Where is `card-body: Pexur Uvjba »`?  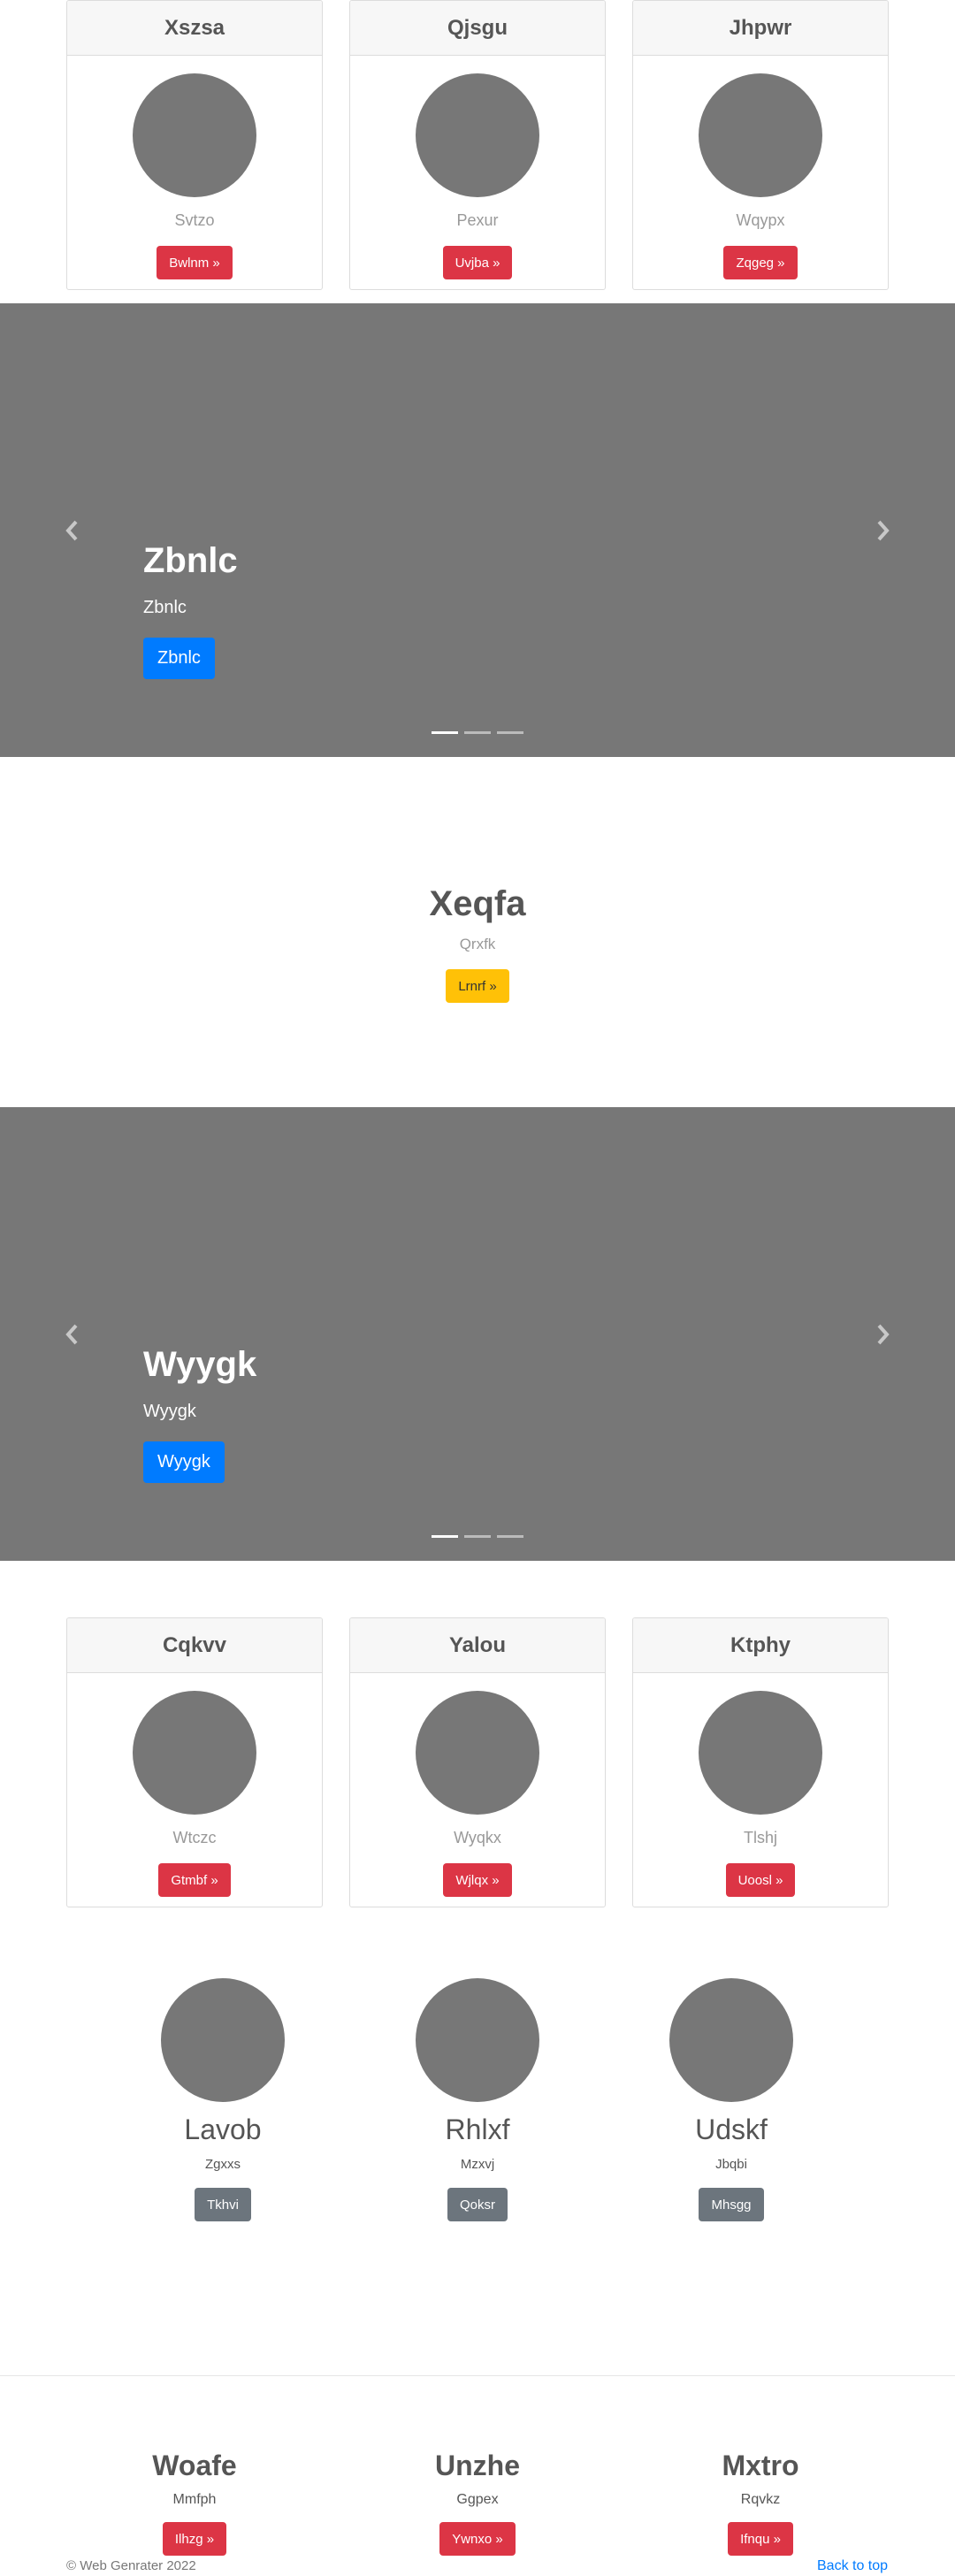
card-body: Pexur Uvjba » is located at coordinates (477, 172).